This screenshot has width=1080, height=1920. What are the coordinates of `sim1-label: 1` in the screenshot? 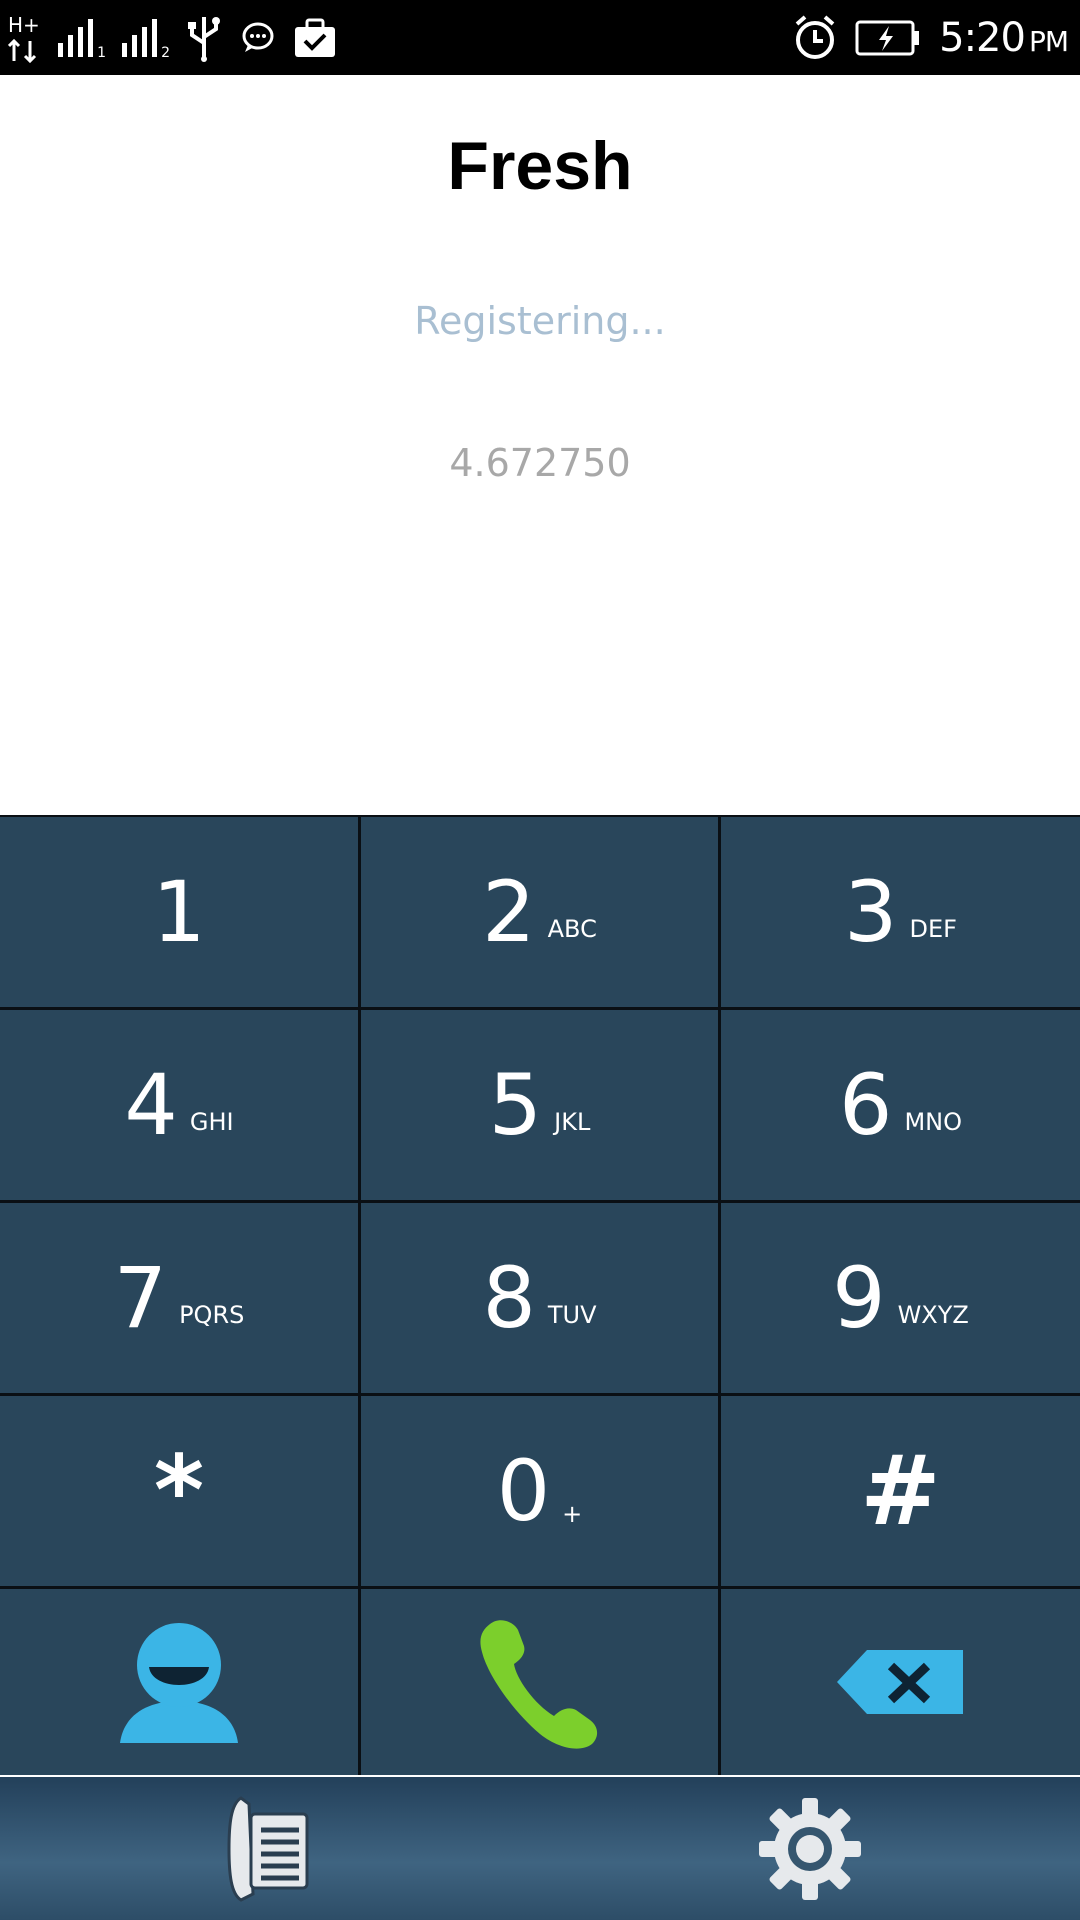 It's located at (101, 52).